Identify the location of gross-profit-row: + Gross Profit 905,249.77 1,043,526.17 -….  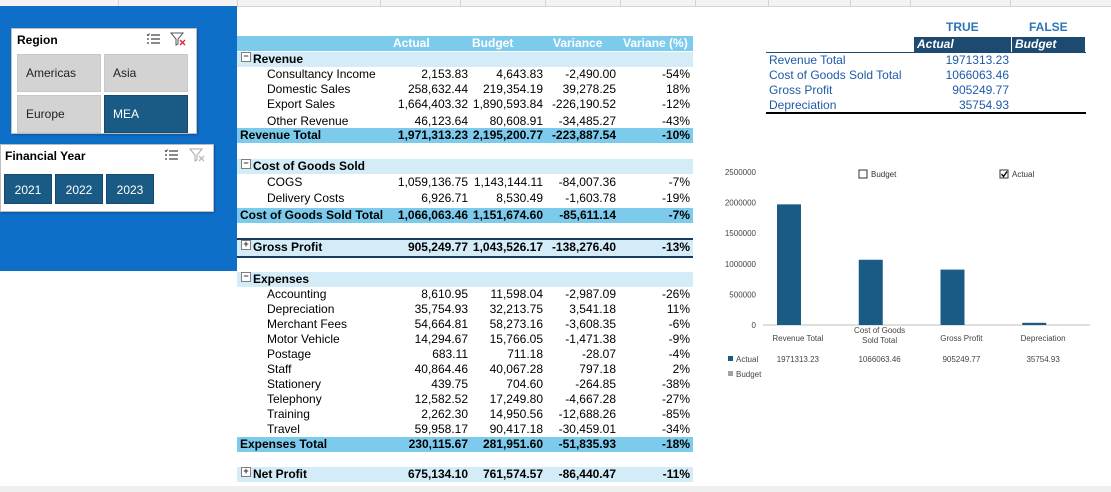
(465, 248).